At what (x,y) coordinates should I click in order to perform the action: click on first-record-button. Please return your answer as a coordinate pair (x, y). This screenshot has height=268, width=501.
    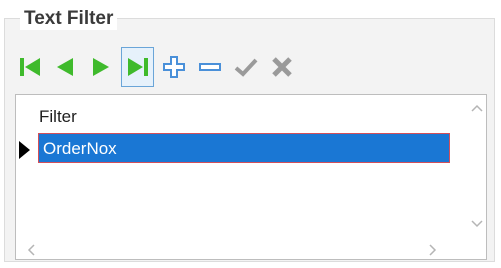
    Looking at the image, I should click on (29, 67).